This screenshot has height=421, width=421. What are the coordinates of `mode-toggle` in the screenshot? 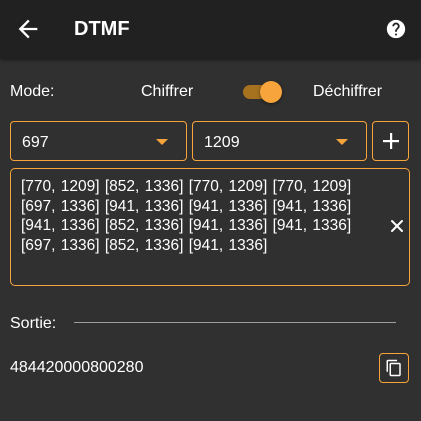 It's located at (262, 92).